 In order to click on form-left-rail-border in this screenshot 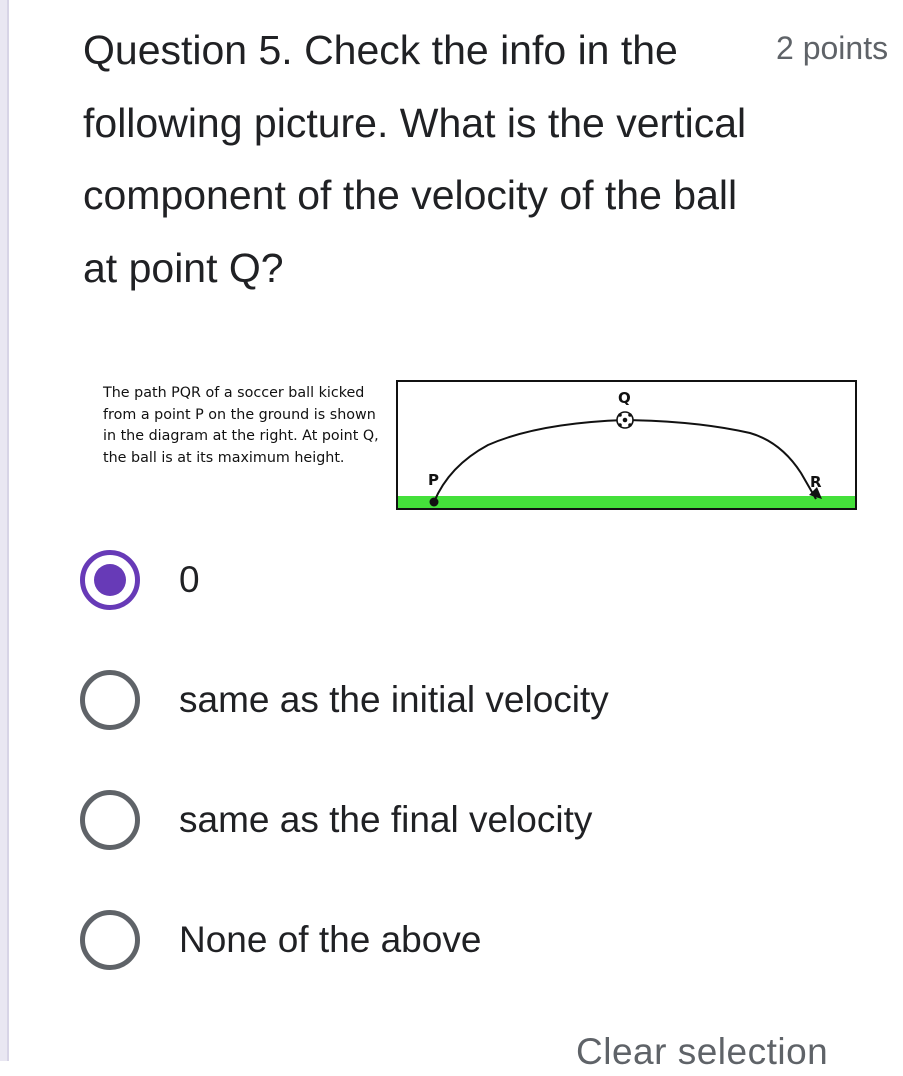, I will do `click(8, 530)`.